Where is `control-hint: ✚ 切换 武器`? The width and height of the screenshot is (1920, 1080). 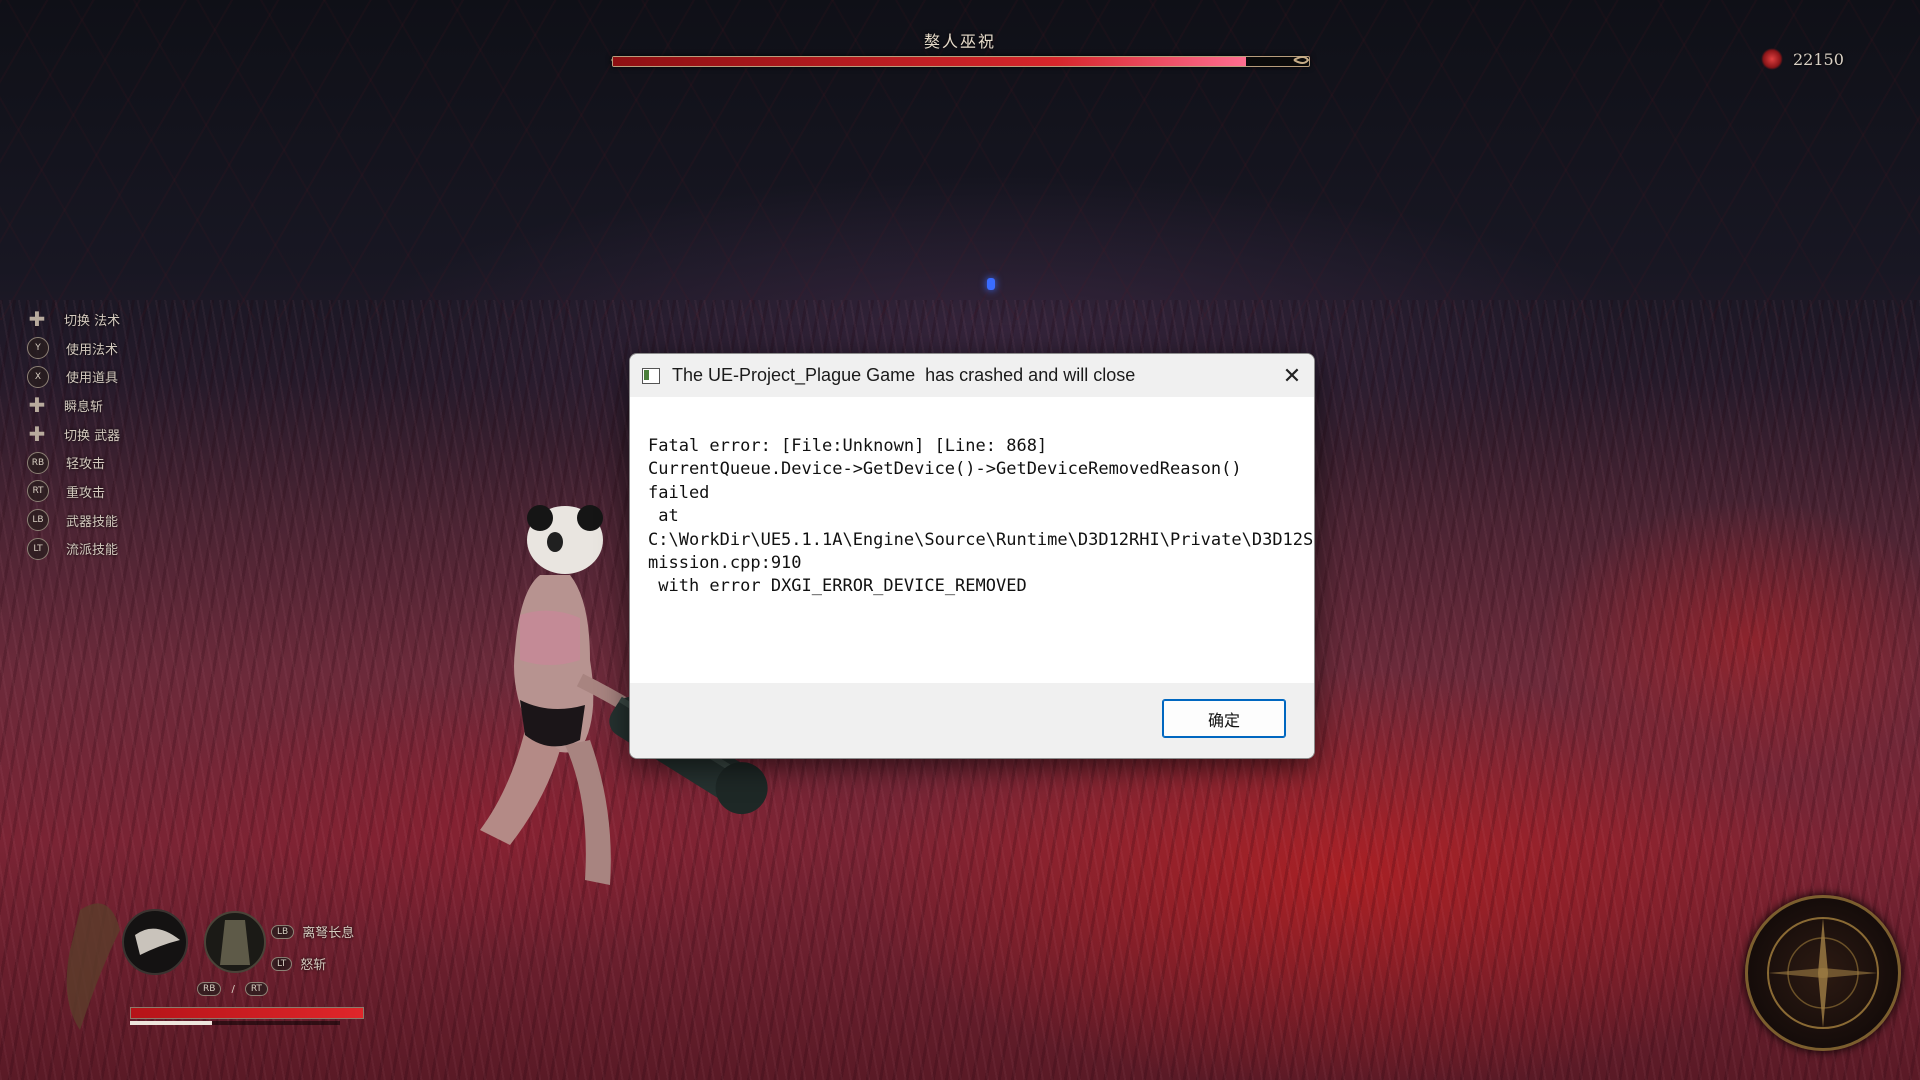 control-hint: ✚ 切换 武器 is located at coordinates (74, 434).